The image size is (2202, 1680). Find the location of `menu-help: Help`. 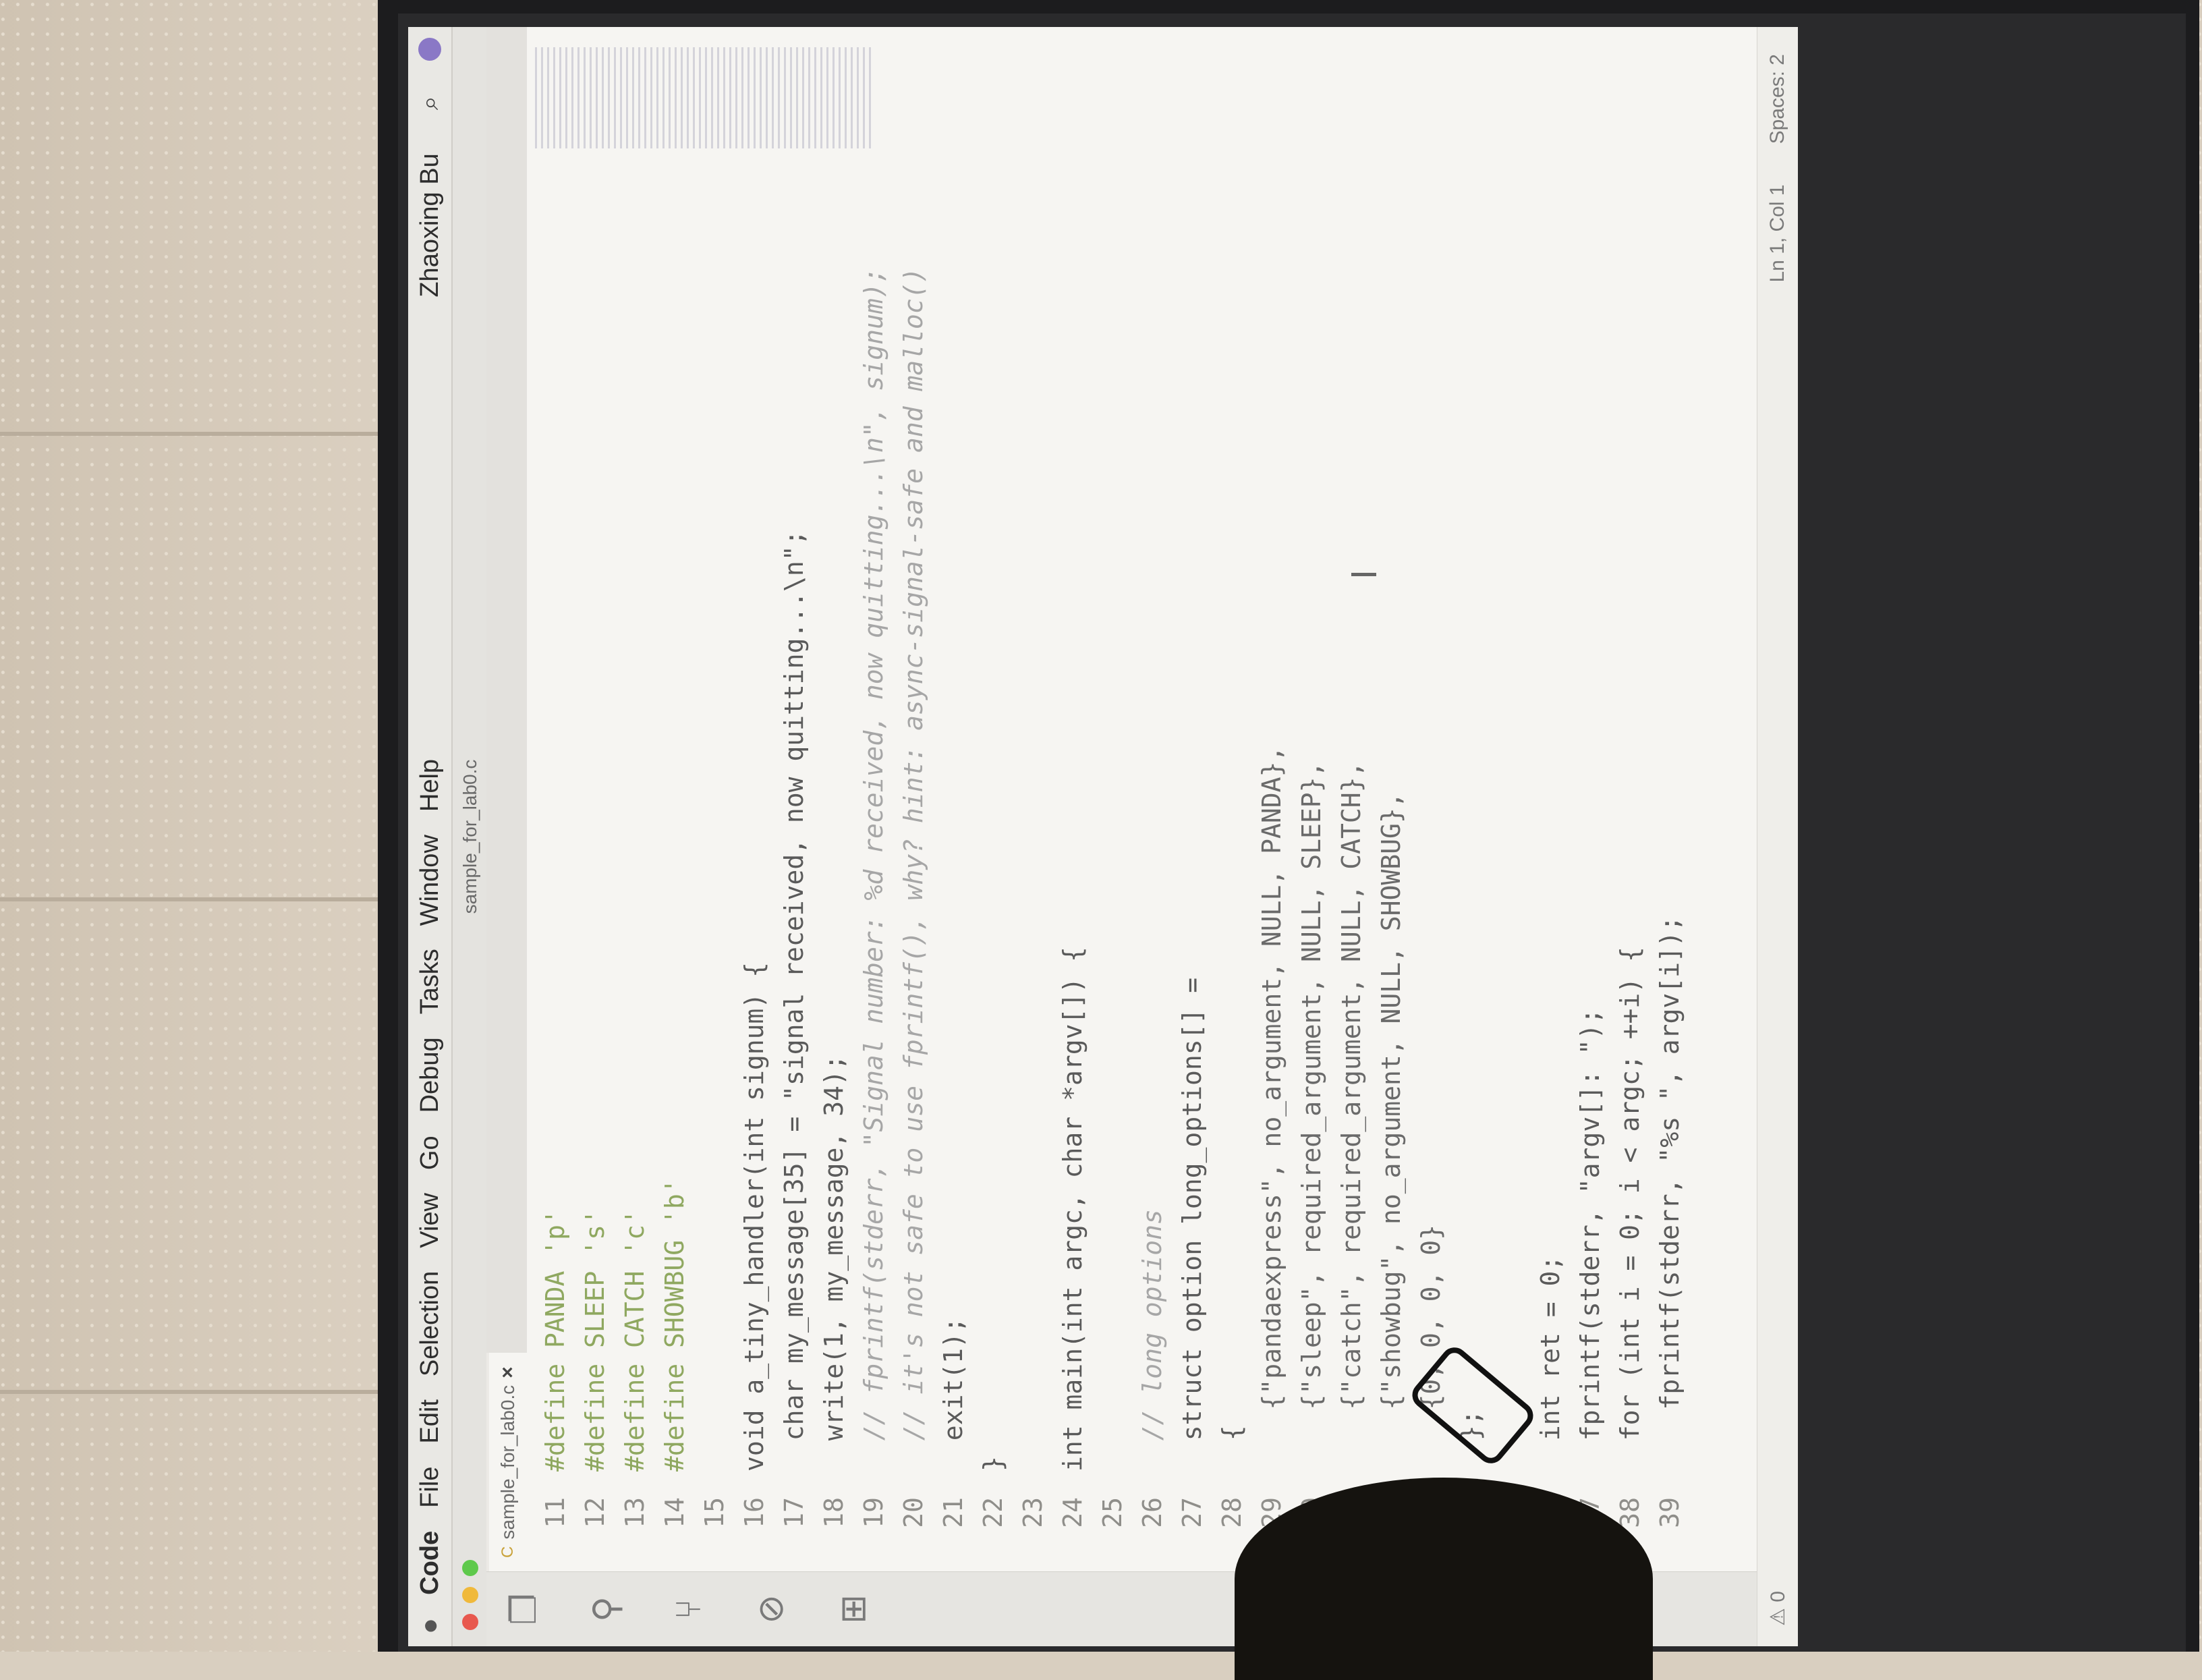

menu-help: Help is located at coordinates (430, 785).